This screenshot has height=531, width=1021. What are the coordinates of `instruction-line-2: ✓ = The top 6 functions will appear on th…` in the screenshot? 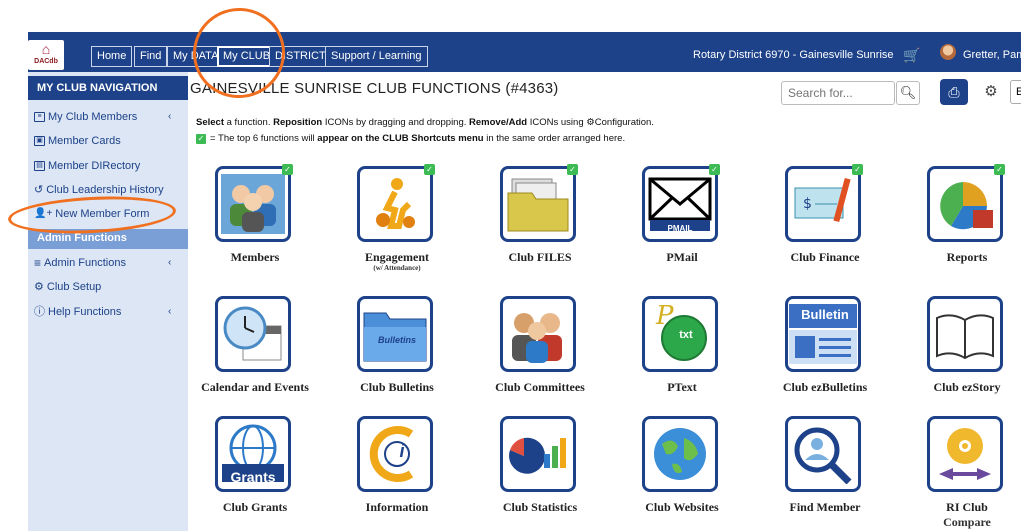 It's located at (411, 138).